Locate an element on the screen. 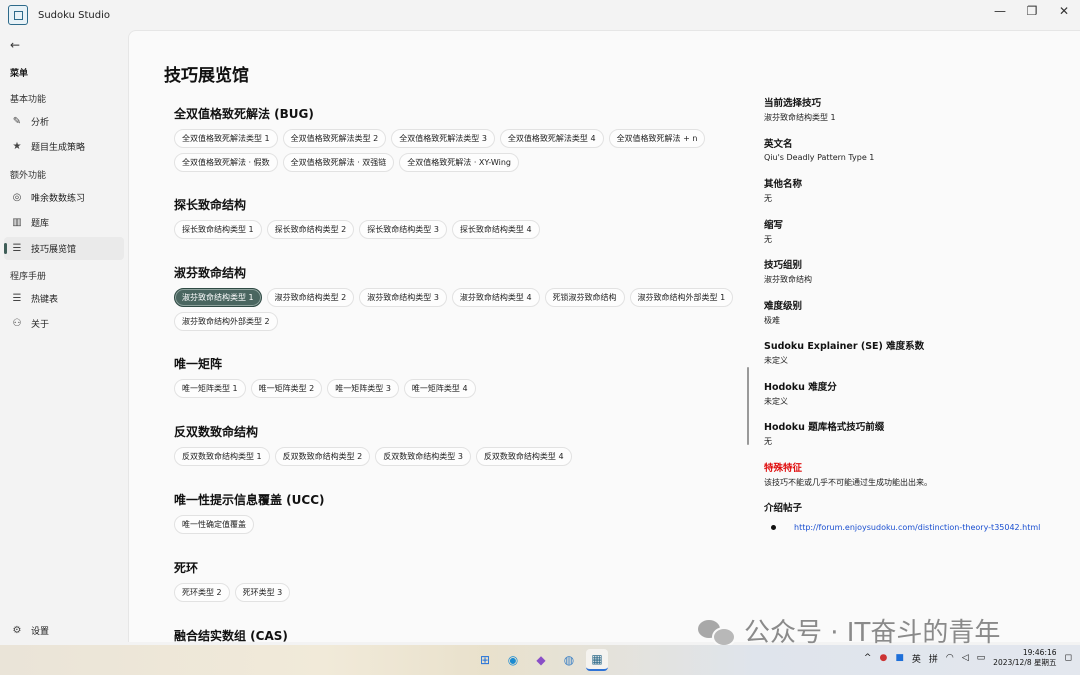 Image resolution: width=1080 pixels, height=675 pixels. minimize-button: — is located at coordinates (1000, 11).